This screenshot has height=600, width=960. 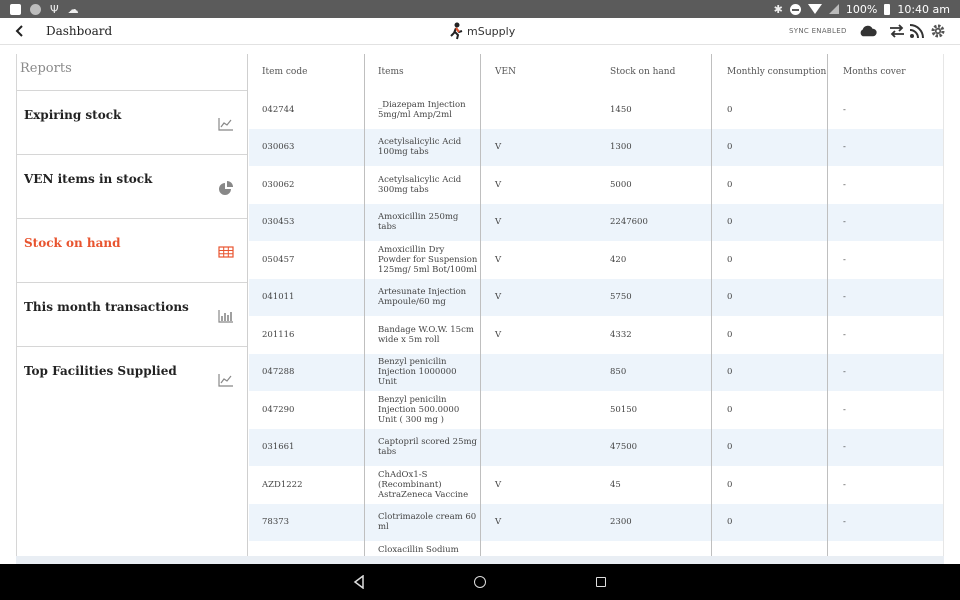 What do you see at coordinates (132, 315) in the screenshot?
I see `sidebar-item-month-transactions: This month transactions` at bounding box center [132, 315].